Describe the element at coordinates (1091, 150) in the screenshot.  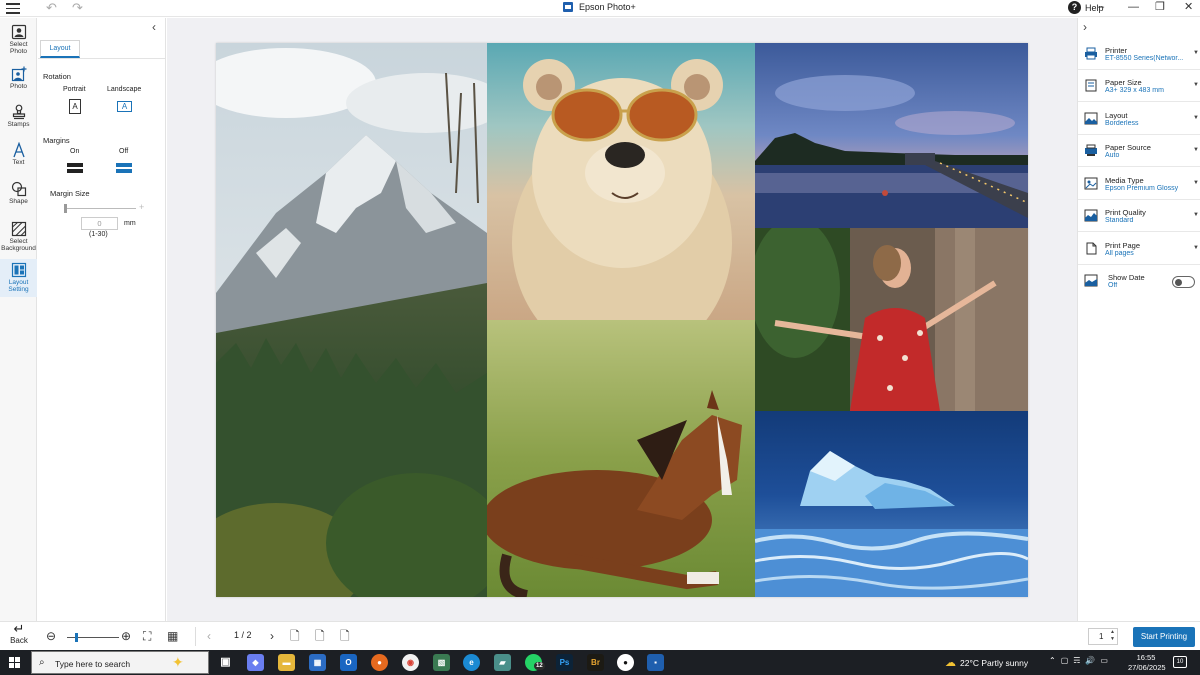
I see `paper-source-icon` at that location.